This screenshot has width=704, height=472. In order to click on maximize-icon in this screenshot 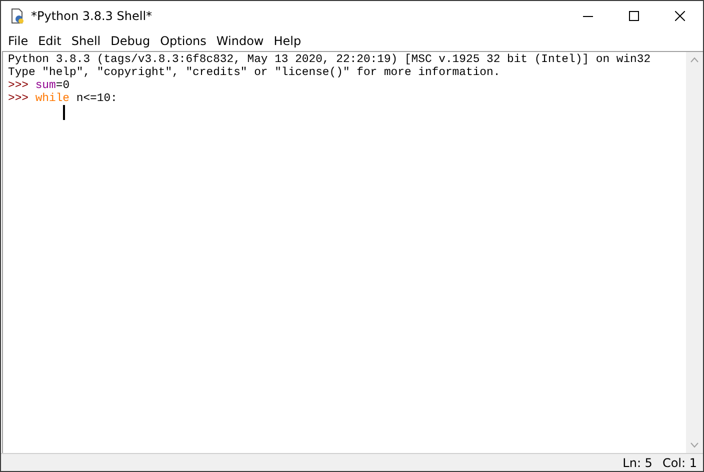, I will do `click(634, 15)`.